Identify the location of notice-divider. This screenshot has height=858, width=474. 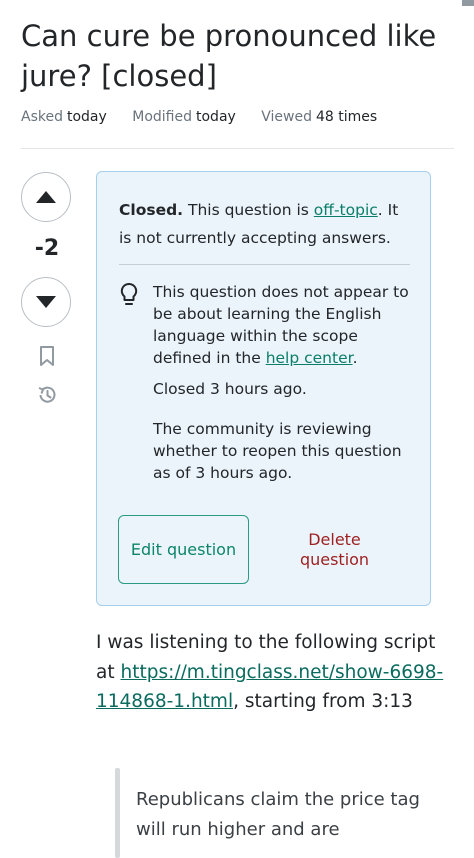
(264, 264).